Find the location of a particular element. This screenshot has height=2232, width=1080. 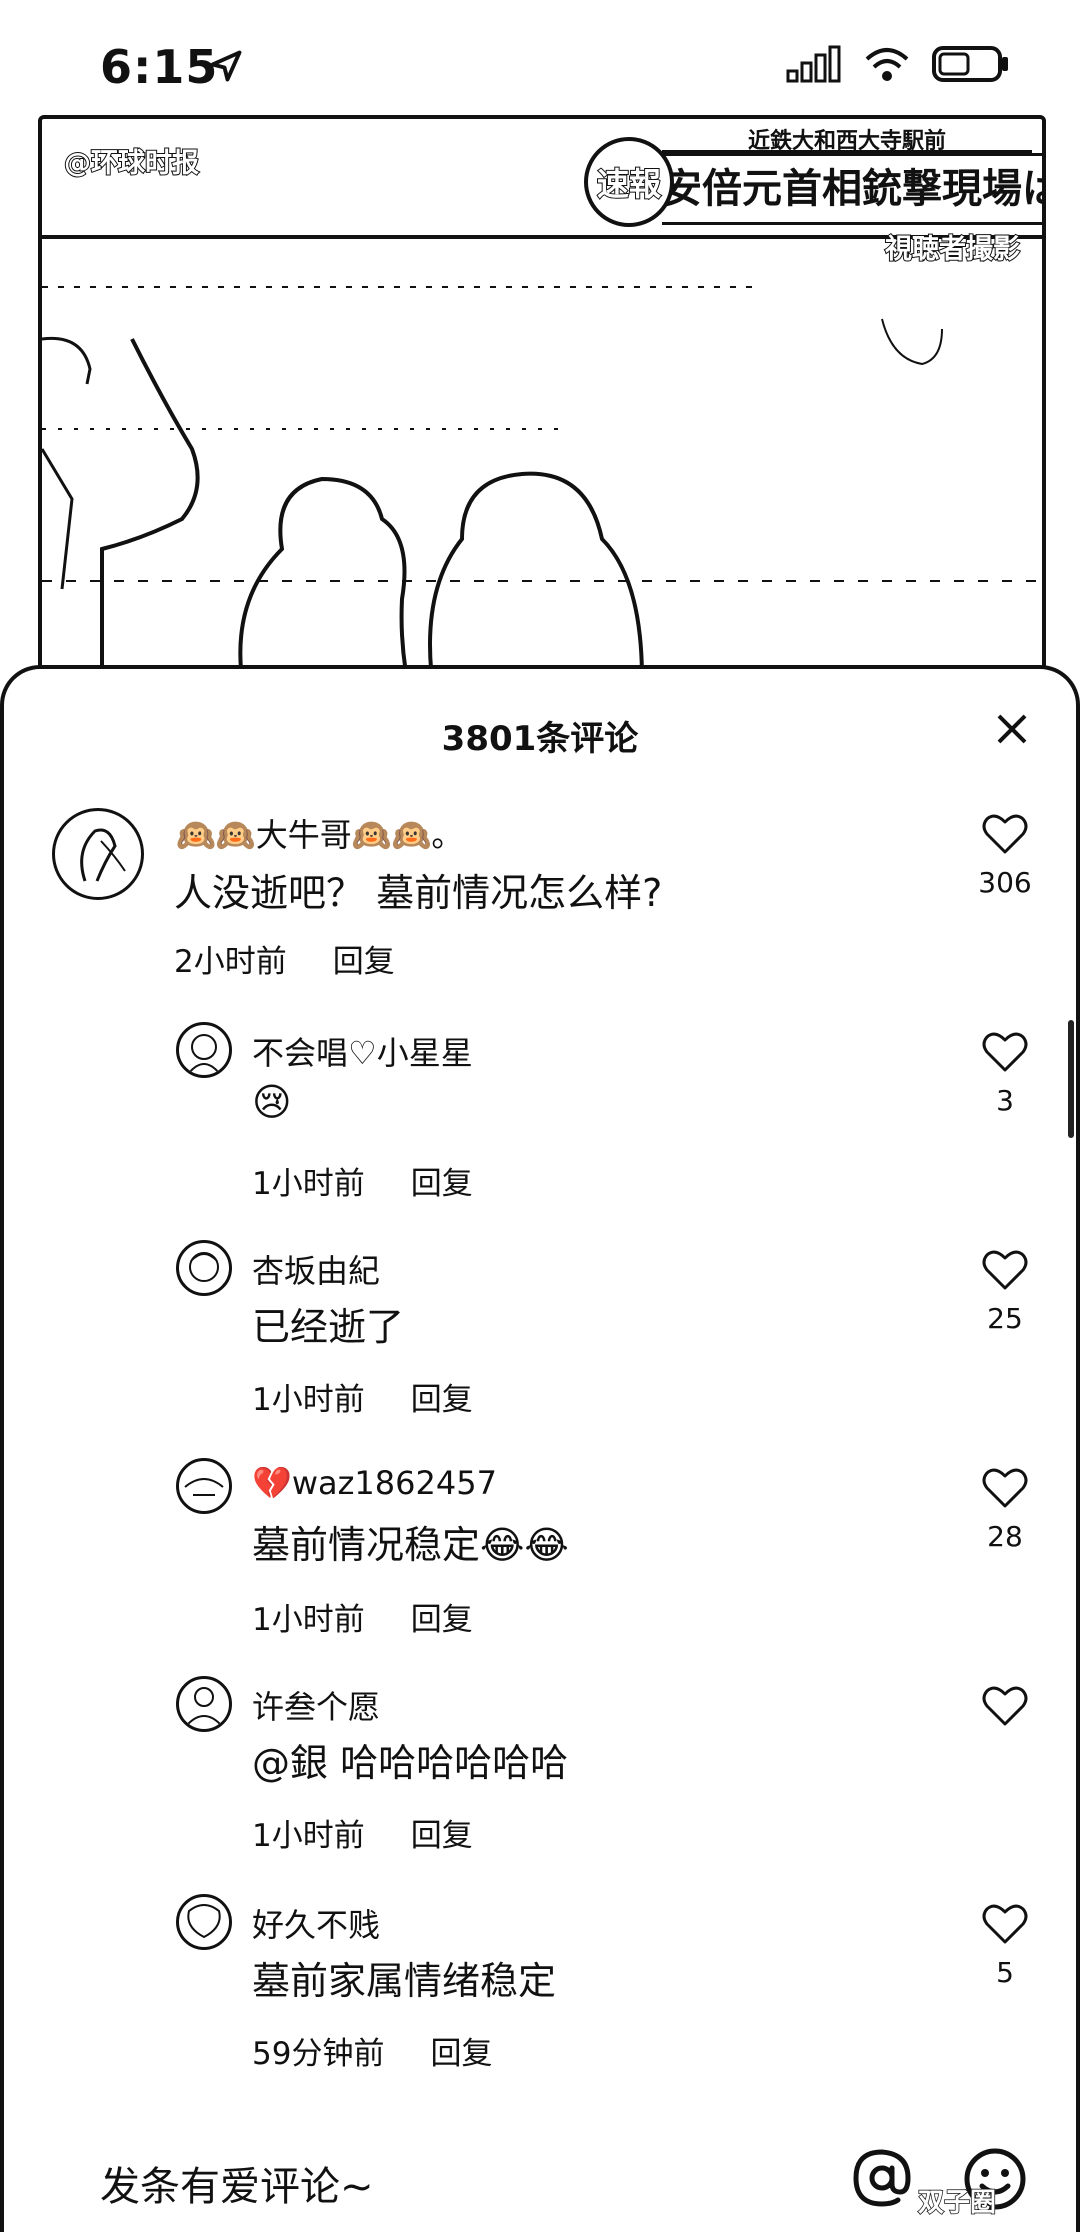

comments-count-title: 3801条评论 is located at coordinates (540, 739).